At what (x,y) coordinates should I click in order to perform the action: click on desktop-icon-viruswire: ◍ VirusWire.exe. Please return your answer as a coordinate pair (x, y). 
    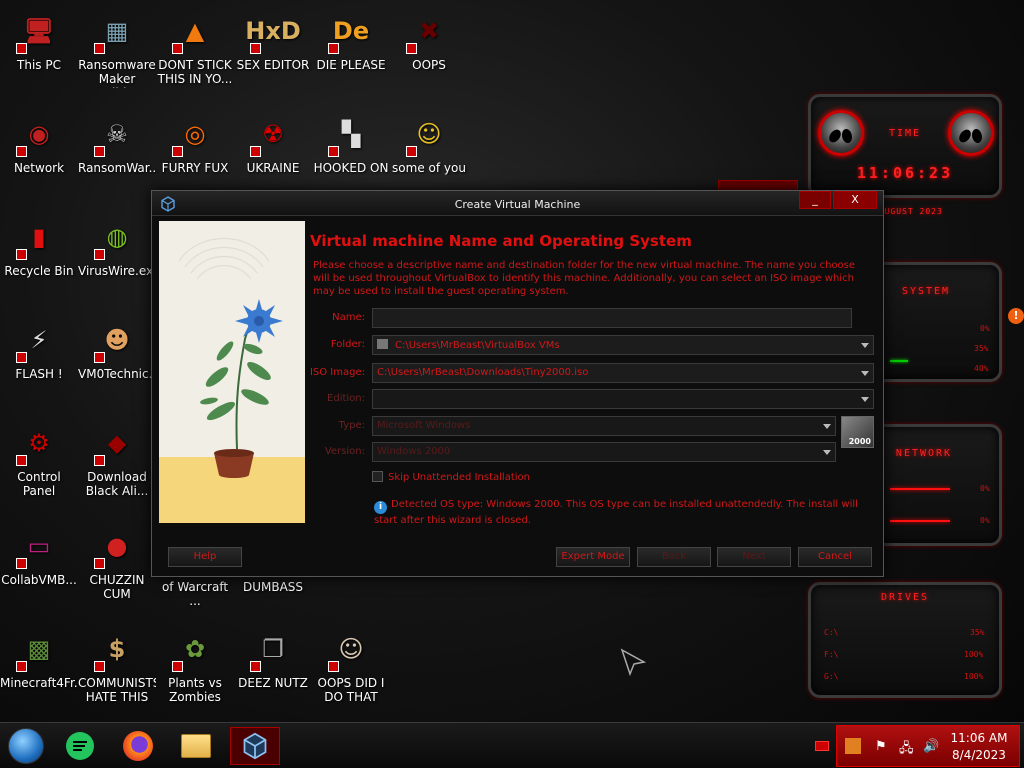
    Looking at the image, I should click on (117, 246).